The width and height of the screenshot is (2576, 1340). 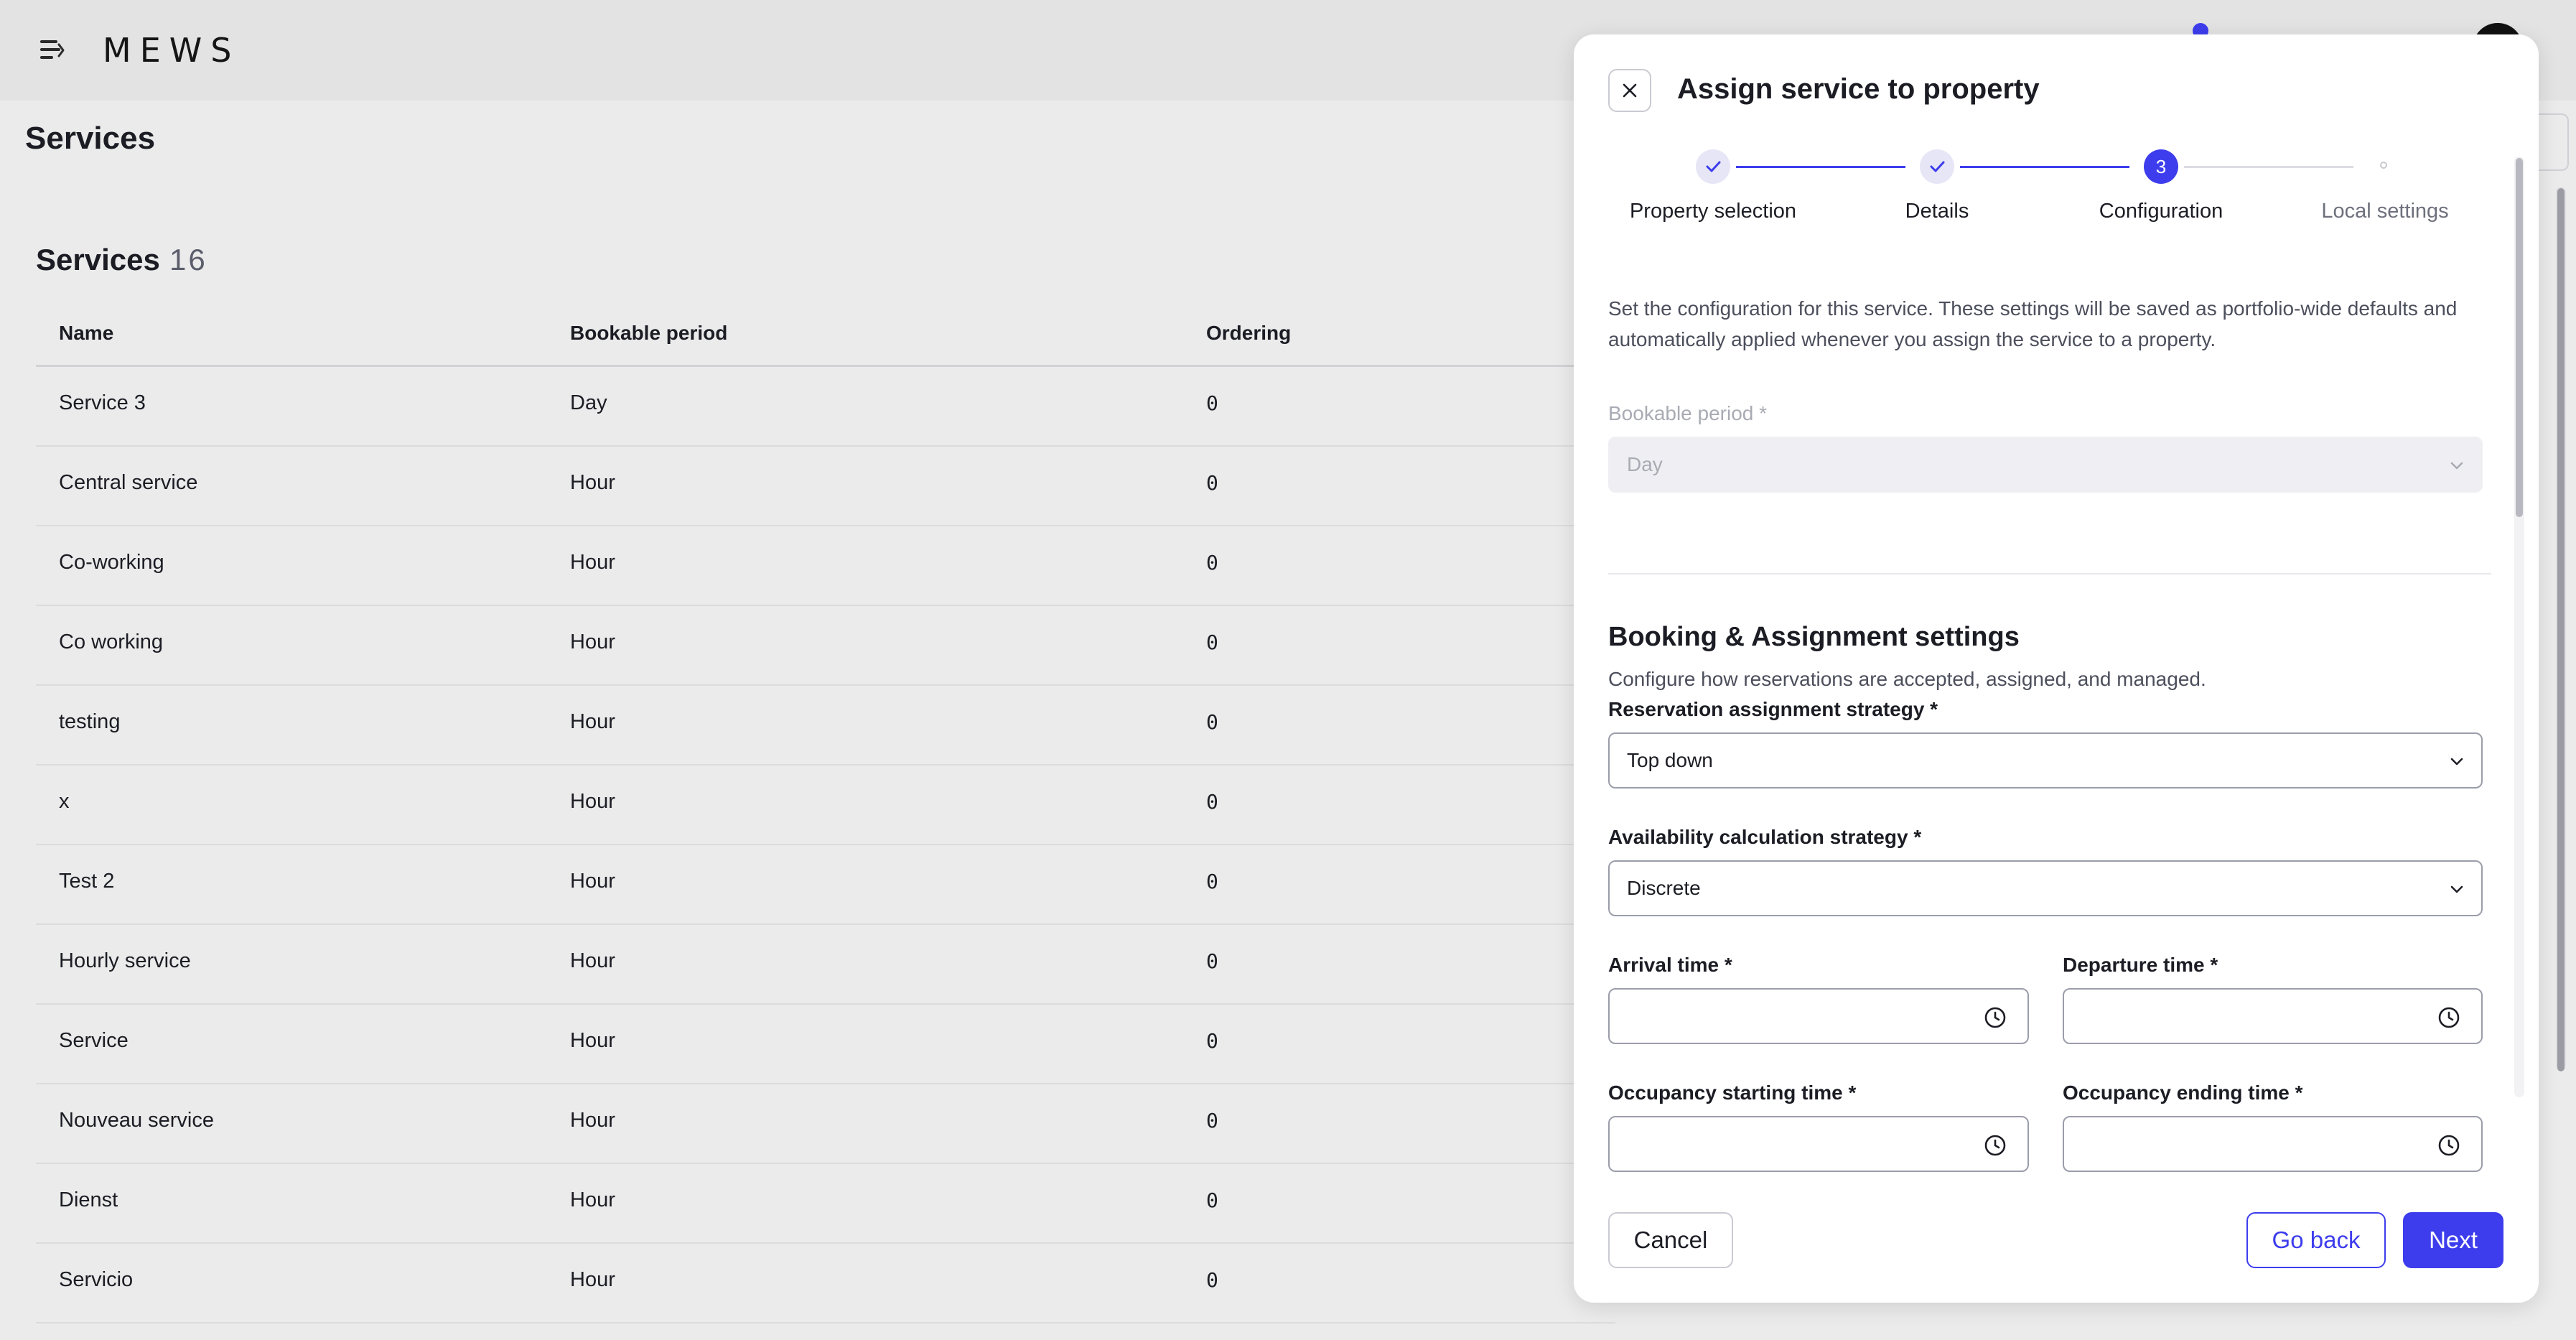 I want to click on services-count: 16, so click(x=188, y=259).